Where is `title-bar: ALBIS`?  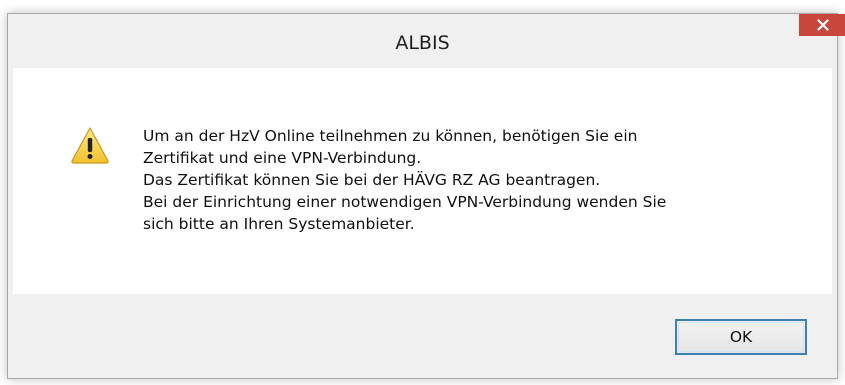
title-bar: ALBIS is located at coordinates (422, 41).